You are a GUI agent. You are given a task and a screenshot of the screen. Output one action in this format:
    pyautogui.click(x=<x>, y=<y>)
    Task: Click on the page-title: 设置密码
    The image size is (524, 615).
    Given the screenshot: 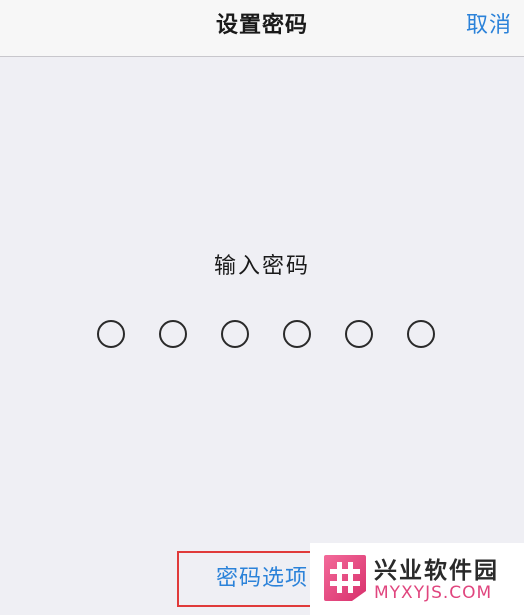 What is the action you would take?
    pyautogui.click(x=261, y=25)
    